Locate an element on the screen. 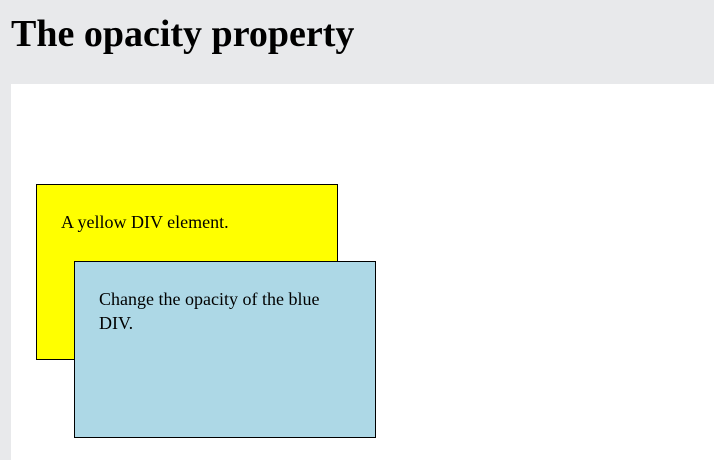 Image resolution: width=714 pixels, height=460 pixels. page-title: The opacity property is located at coordinates (183, 34).